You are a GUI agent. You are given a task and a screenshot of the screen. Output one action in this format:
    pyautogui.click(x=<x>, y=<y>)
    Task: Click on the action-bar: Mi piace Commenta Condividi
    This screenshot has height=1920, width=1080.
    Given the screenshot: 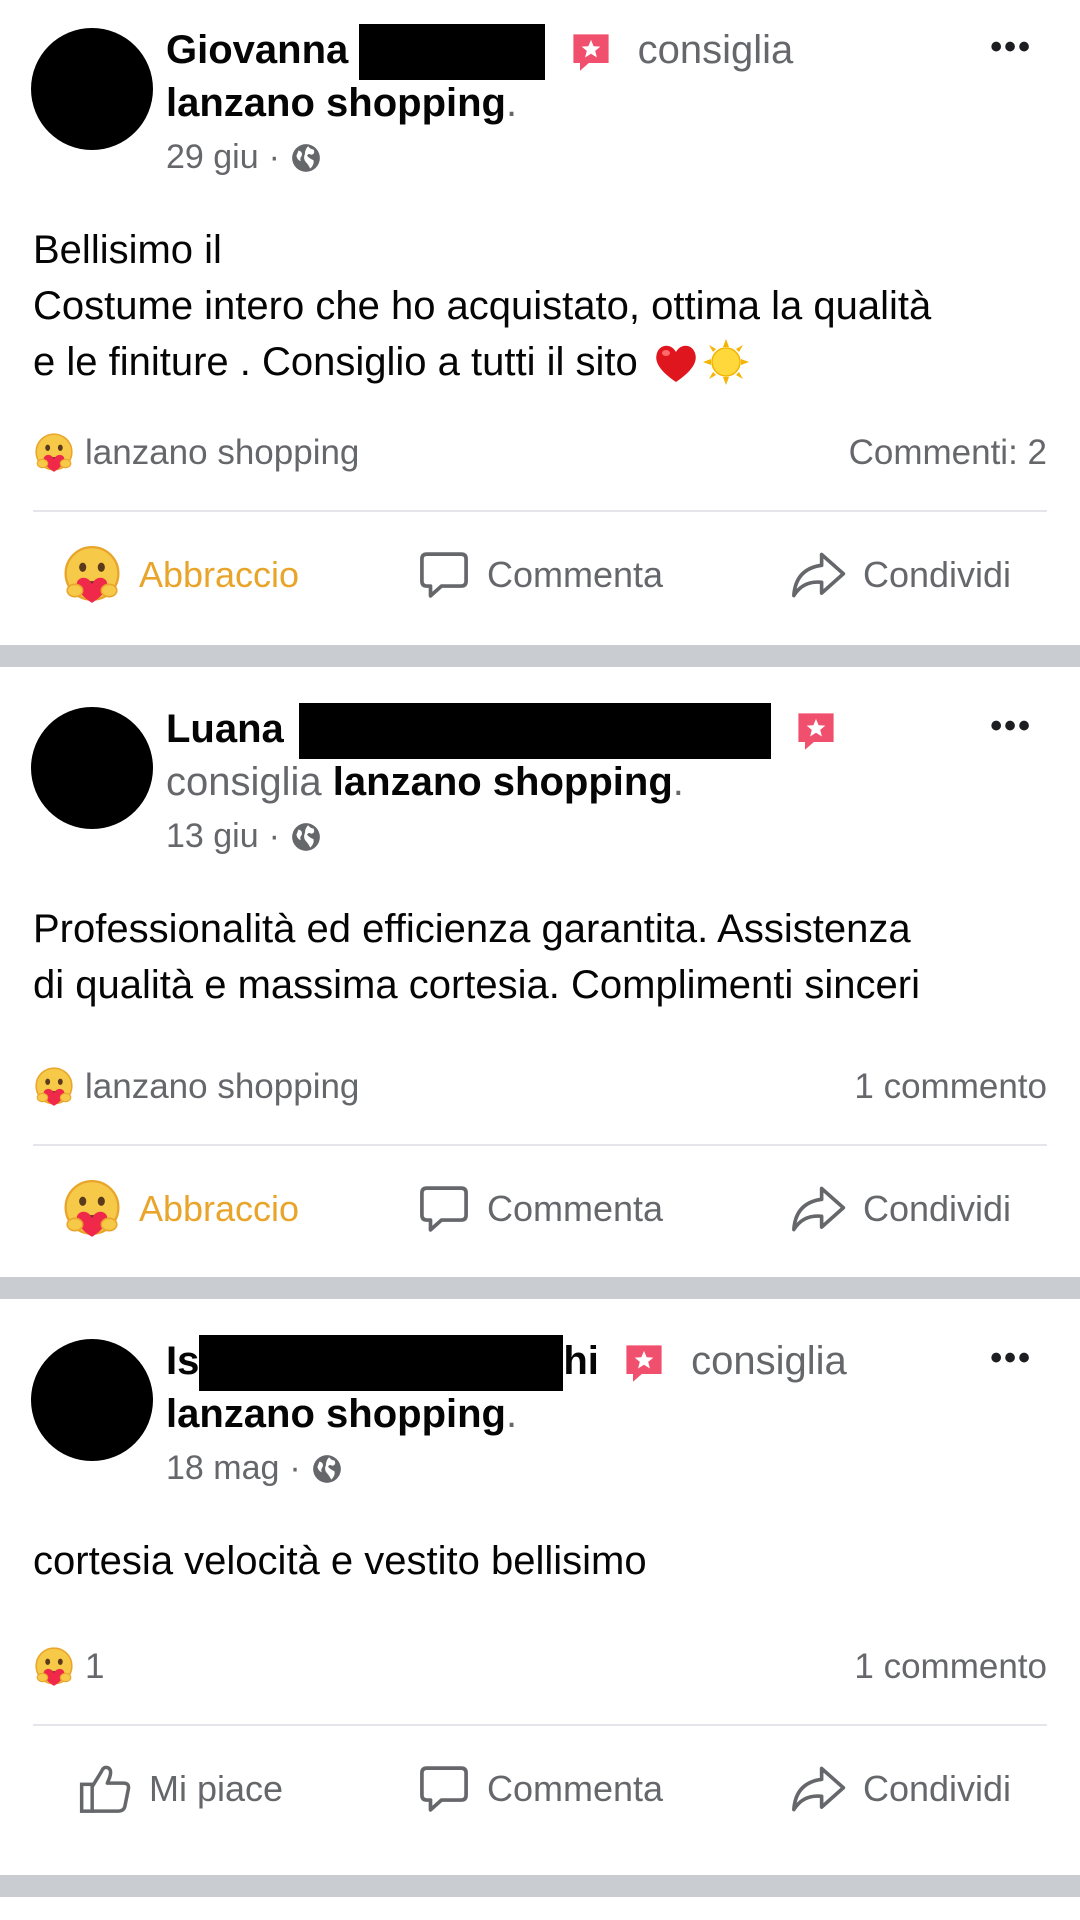 What is the action you would take?
    pyautogui.click(x=540, y=1789)
    